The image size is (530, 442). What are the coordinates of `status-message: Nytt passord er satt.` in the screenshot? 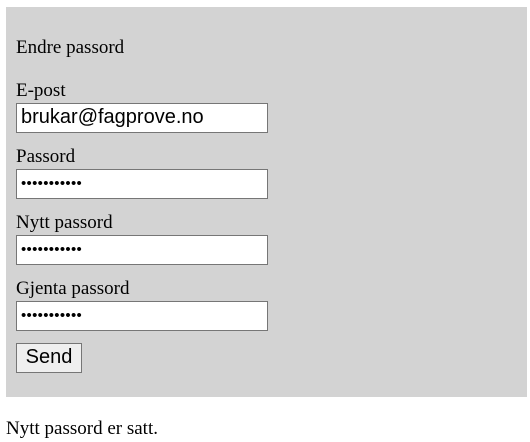 It's located at (82, 428).